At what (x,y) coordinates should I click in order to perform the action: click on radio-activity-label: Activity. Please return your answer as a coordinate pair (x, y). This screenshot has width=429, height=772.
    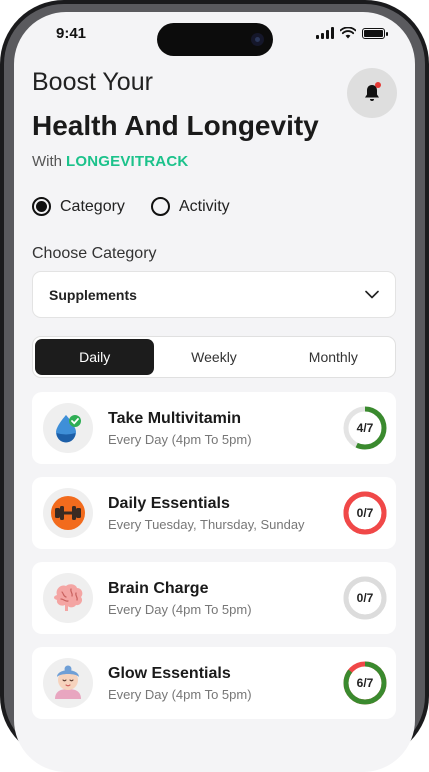
    Looking at the image, I should click on (204, 206).